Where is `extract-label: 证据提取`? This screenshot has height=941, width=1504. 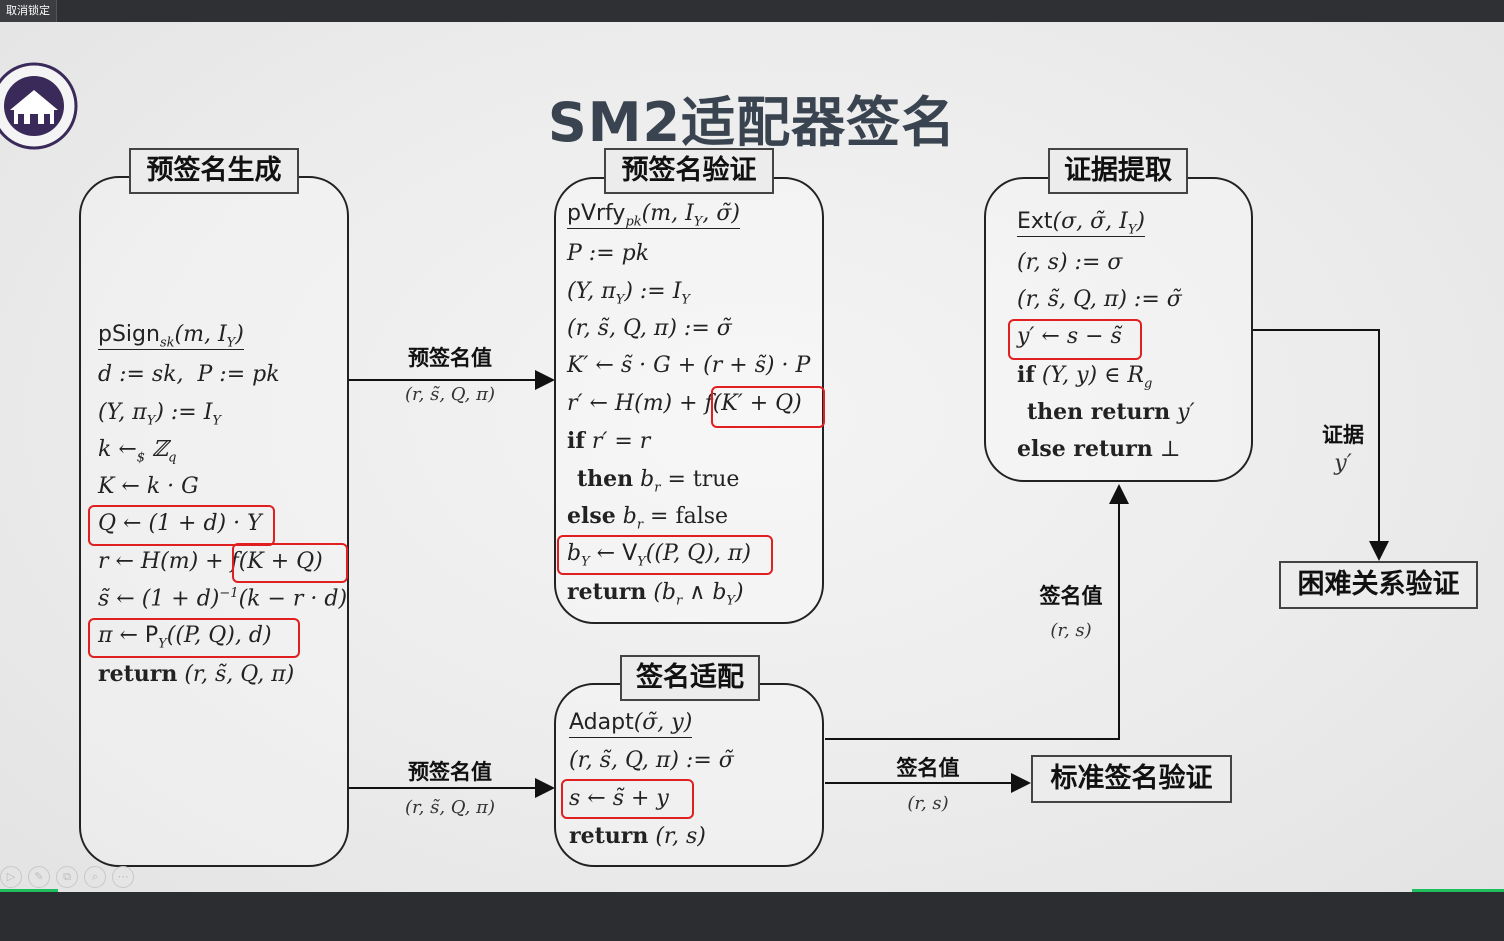
extract-label: 证据提取 is located at coordinates (1118, 171).